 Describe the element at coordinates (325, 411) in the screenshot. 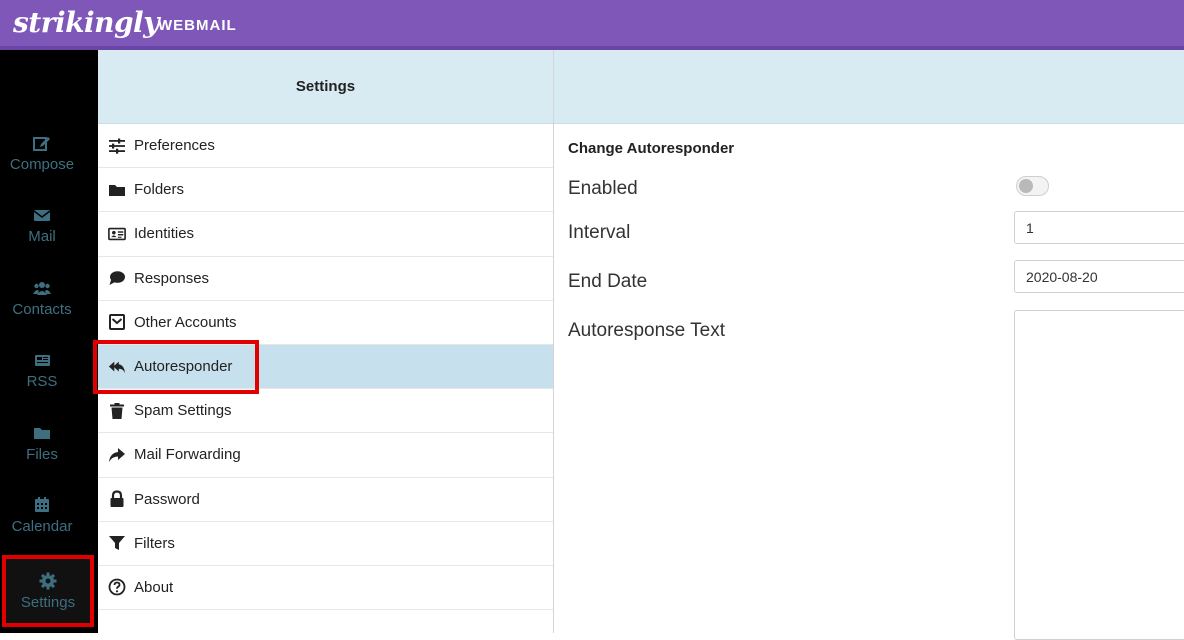

I see `settings-item-spam-settings: Spam Settings` at that location.